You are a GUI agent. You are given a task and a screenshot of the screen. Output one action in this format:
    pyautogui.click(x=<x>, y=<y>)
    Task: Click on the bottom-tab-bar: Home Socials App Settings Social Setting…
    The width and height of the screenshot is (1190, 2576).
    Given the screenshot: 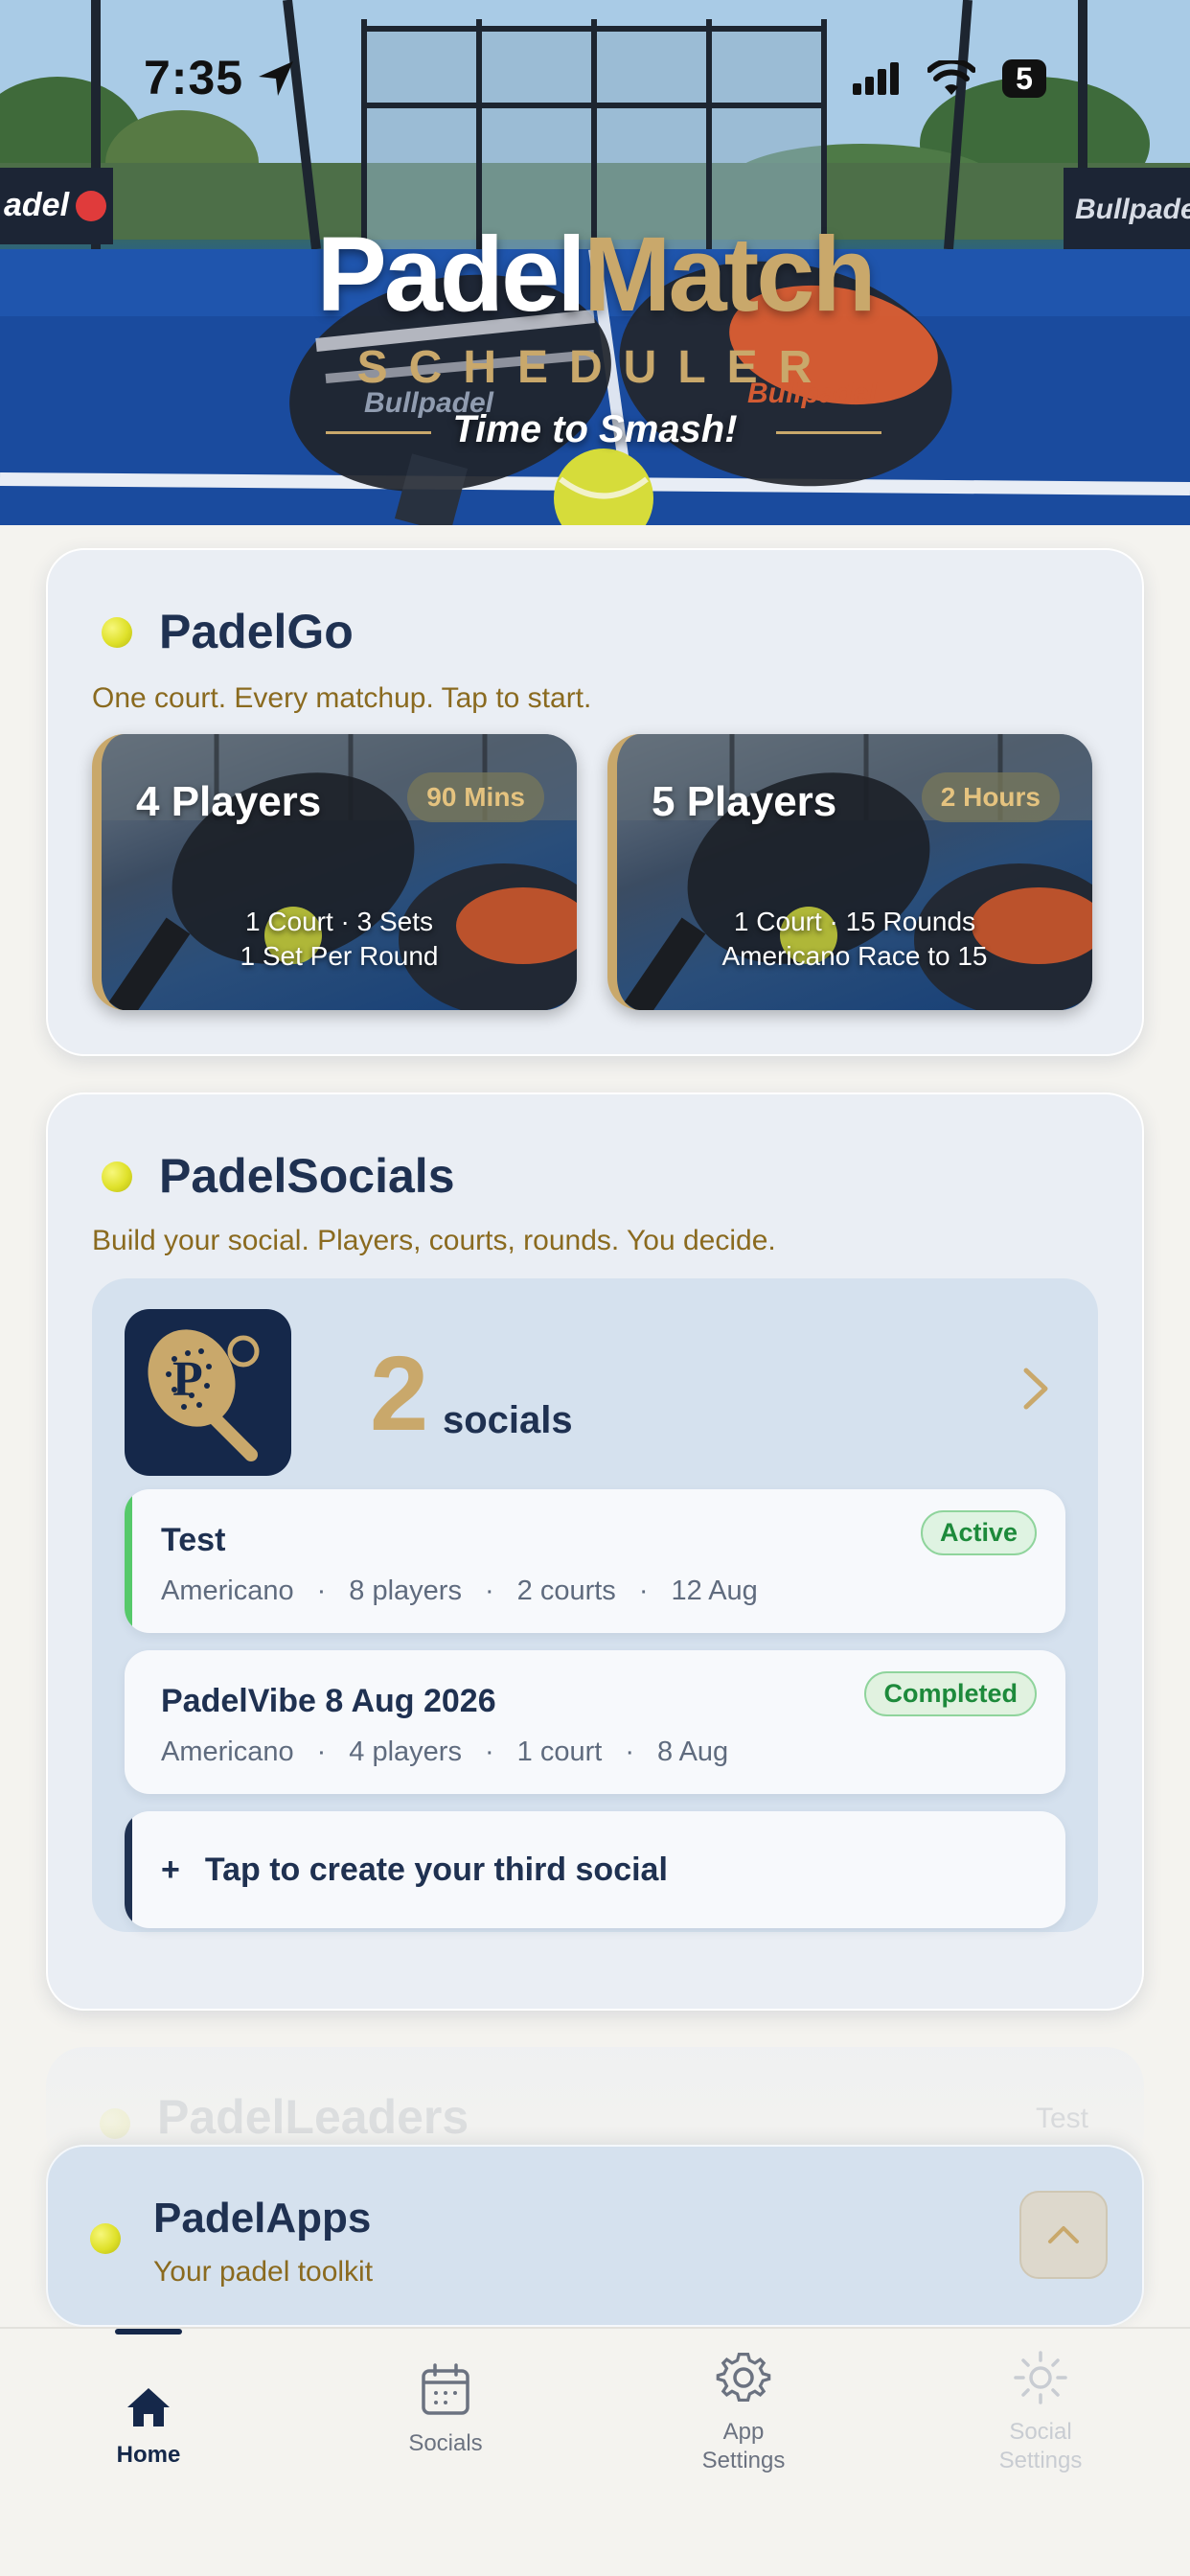 What is the action you would take?
    pyautogui.click(x=595, y=2451)
    